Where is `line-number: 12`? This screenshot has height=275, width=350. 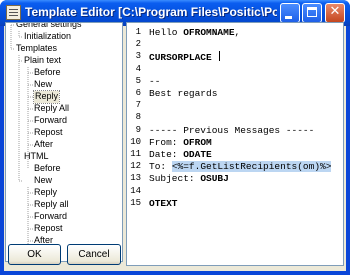 line-number: 12 is located at coordinates (135, 166).